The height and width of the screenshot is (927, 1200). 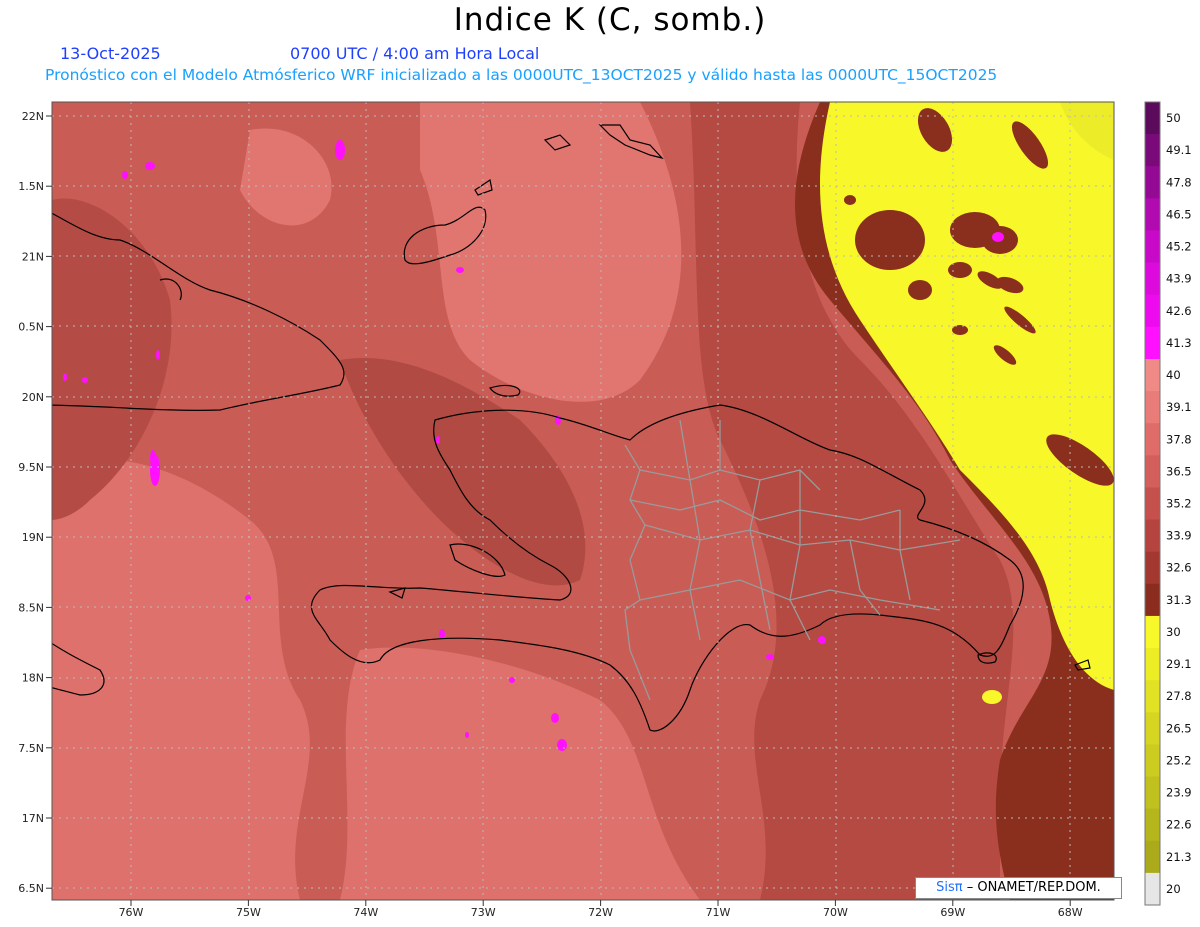 What do you see at coordinates (1179, 439) in the screenshot?
I see `colorbar-label: 37.8` at bounding box center [1179, 439].